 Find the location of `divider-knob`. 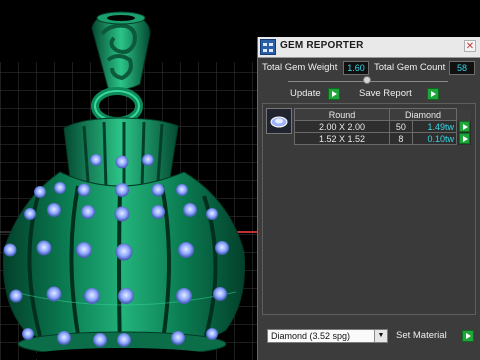

divider-knob is located at coordinates (367, 80).